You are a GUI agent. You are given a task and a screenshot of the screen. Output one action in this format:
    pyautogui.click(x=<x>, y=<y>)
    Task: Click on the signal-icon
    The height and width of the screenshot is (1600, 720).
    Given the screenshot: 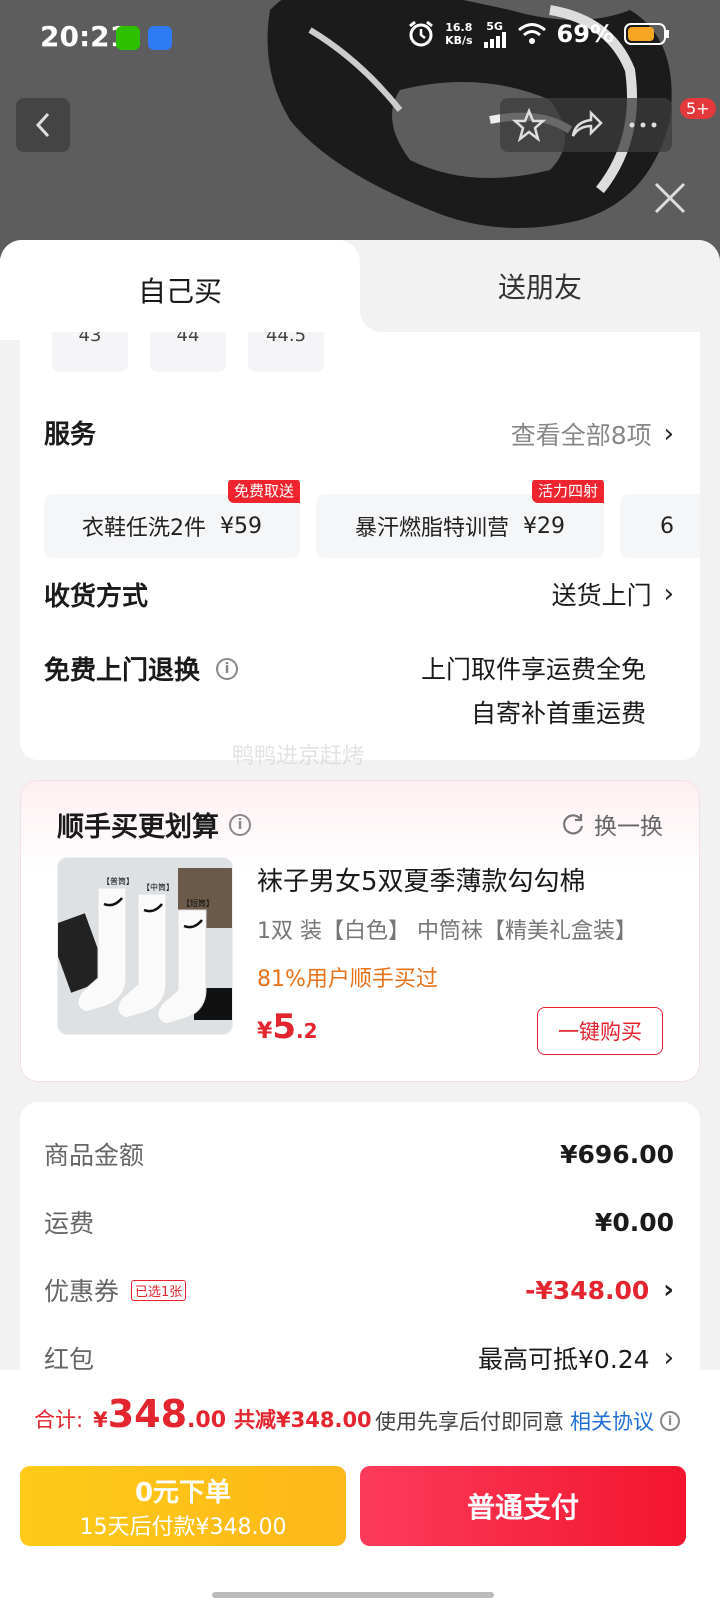 What is the action you would take?
    pyautogui.click(x=494, y=39)
    